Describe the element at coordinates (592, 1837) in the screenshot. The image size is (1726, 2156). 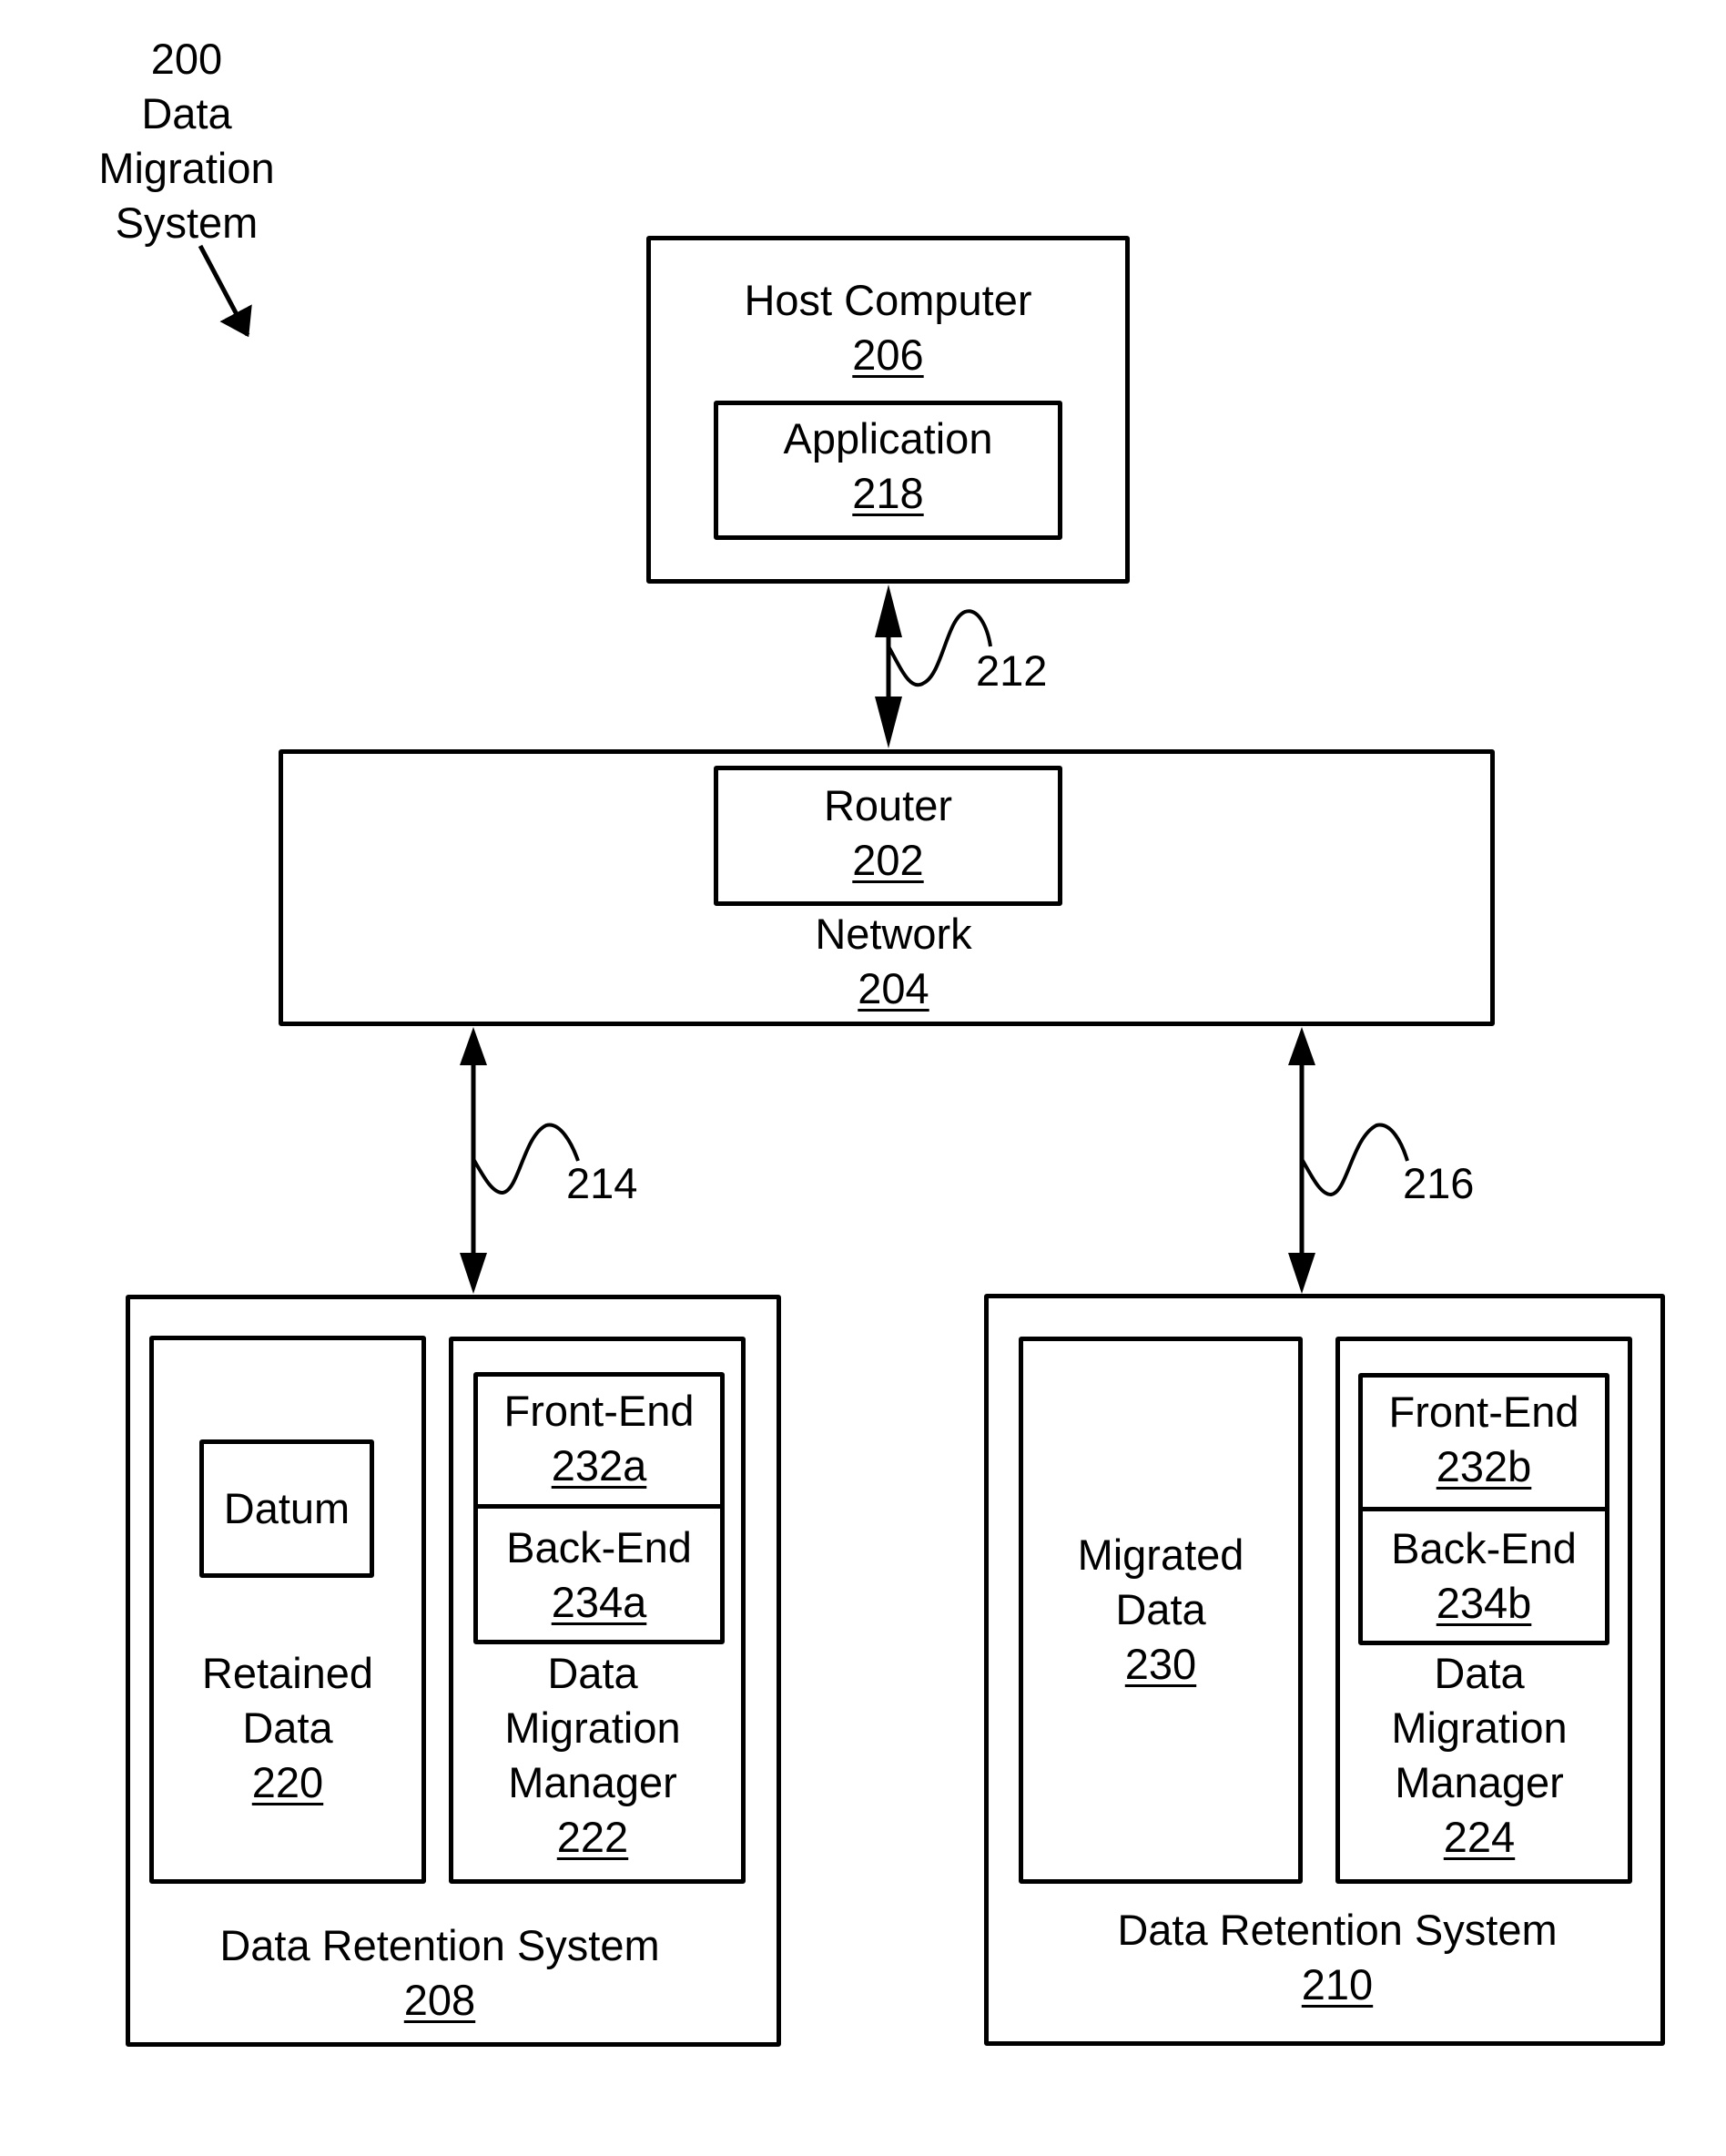
I see `dmm-ref: 222` at that location.